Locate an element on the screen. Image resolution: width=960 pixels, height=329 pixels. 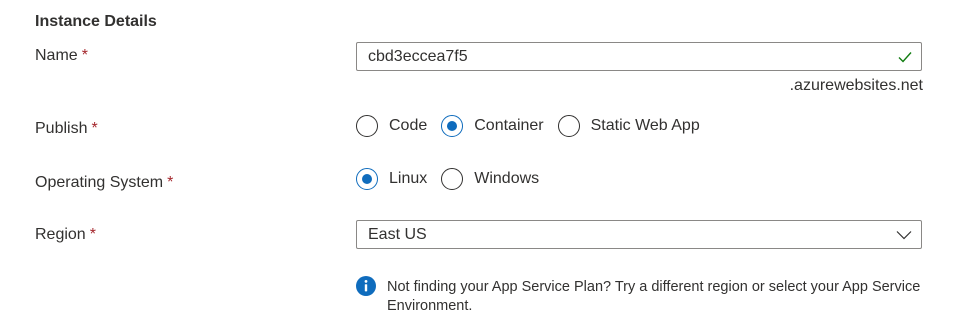
section-title: Instance Details is located at coordinates (96, 21).